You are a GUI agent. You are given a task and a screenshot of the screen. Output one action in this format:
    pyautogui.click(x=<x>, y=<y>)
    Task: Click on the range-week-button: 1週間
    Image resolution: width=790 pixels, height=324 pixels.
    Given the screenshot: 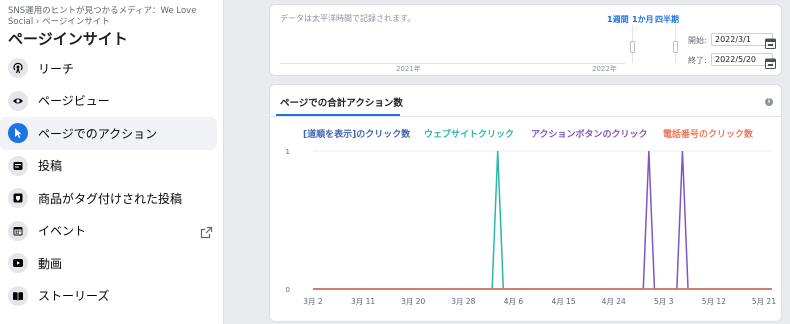 What is the action you would take?
    pyautogui.click(x=618, y=19)
    